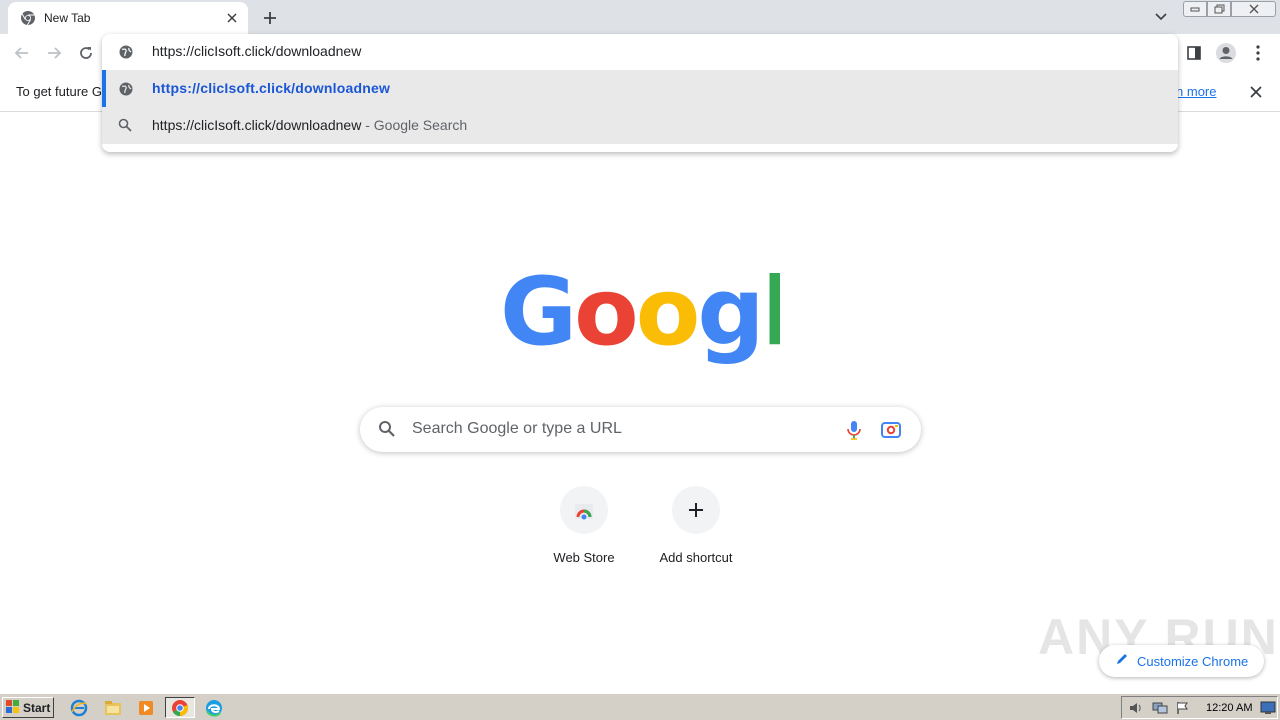 The height and width of the screenshot is (720, 1280). I want to click on window-minimize-button, so click(1195, 9).